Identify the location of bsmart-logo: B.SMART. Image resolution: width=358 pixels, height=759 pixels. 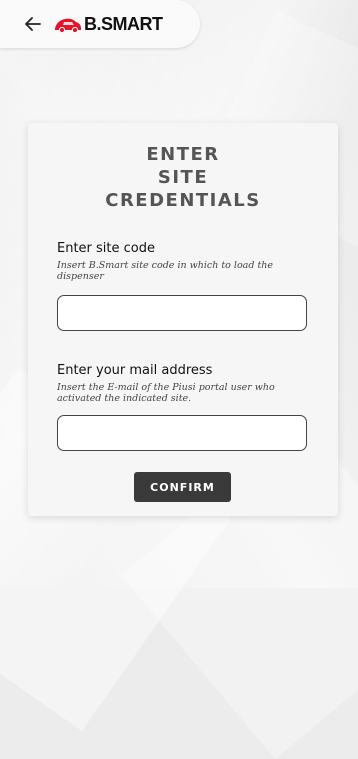
(108, 24).